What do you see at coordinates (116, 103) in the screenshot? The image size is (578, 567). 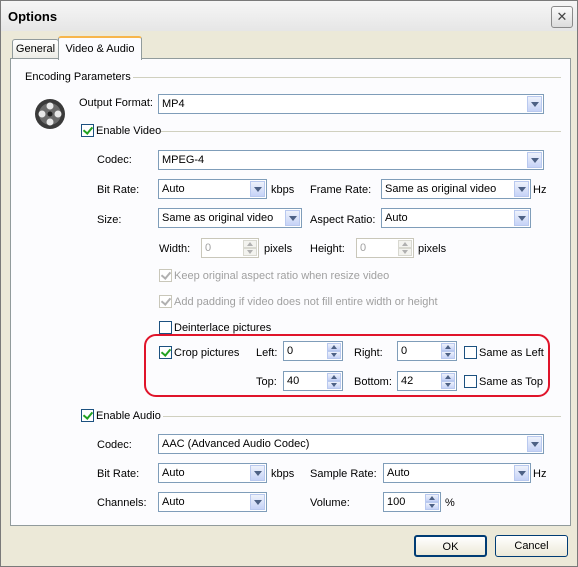 I see `output-format-label: Output Format:` at bounding box center [116, 103].